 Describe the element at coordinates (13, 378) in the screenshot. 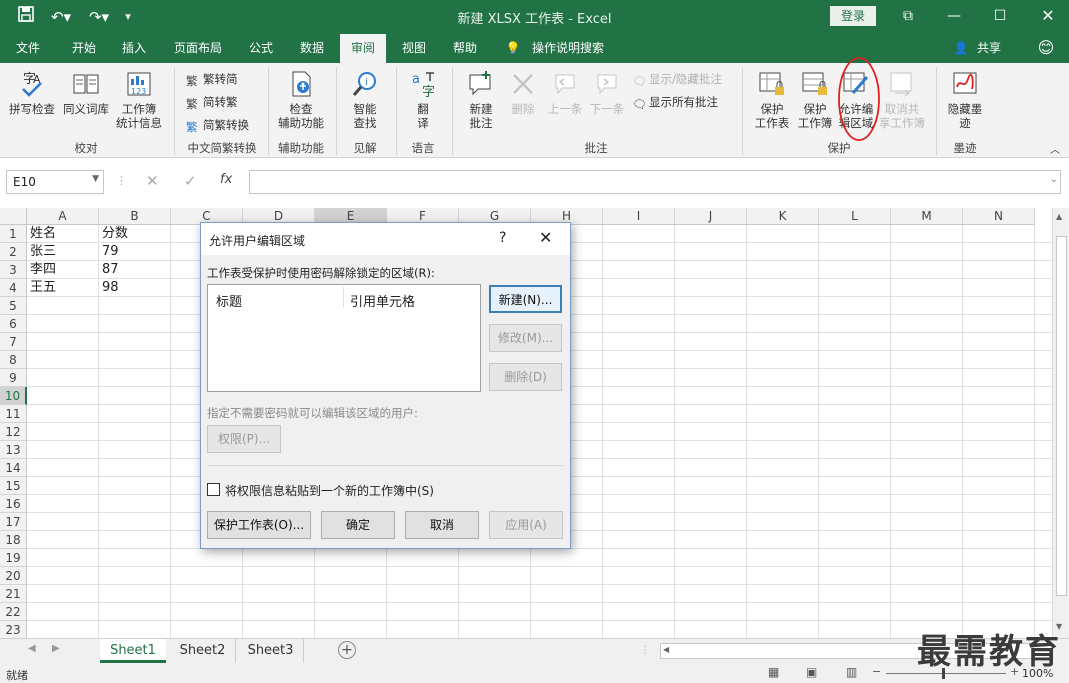

I see `row-header: 9` at that location.